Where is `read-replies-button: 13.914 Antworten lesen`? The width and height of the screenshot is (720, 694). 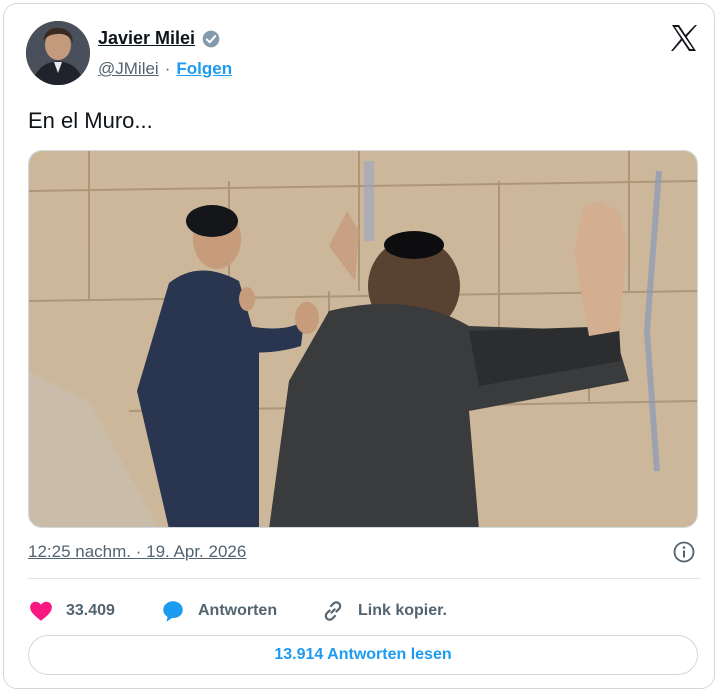
read-replies-button: 13.914 Antworten lesen is located at coordinates (363, 655).